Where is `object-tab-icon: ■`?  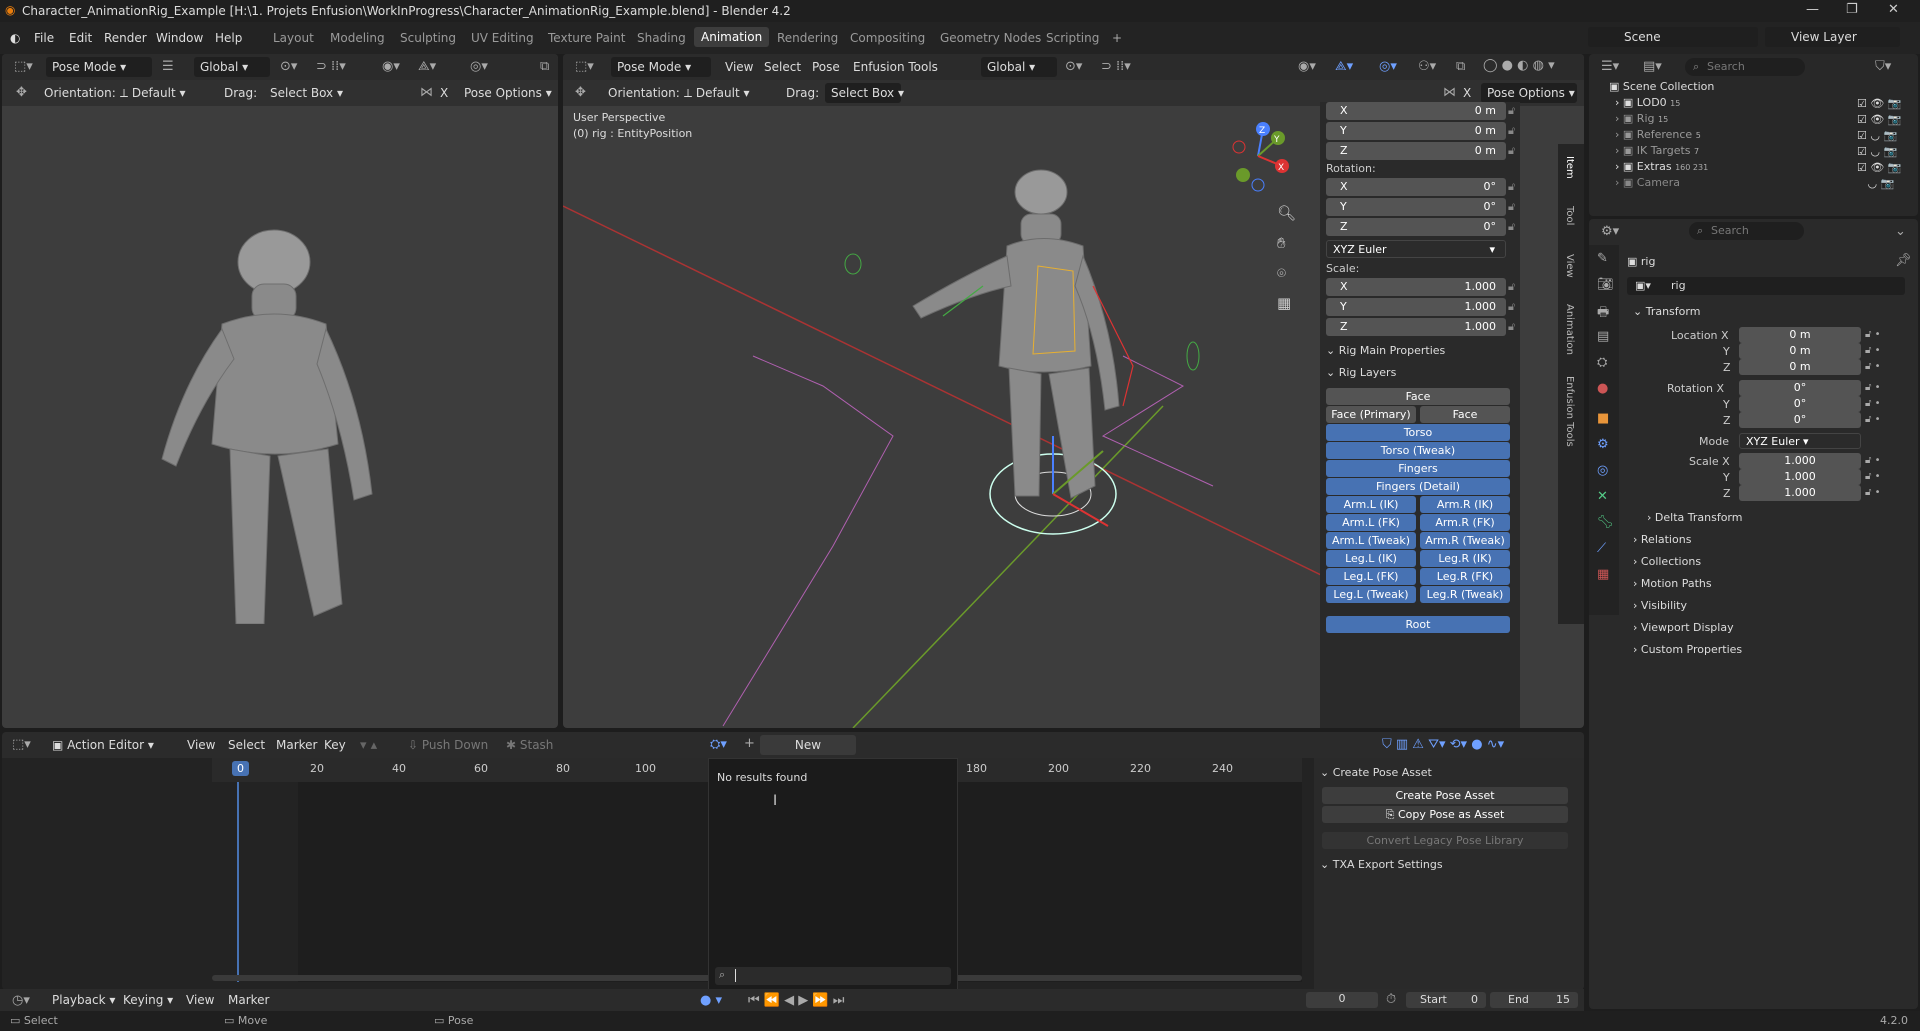 object-tab-icon: ■ is located at coordinates (1603, 418).